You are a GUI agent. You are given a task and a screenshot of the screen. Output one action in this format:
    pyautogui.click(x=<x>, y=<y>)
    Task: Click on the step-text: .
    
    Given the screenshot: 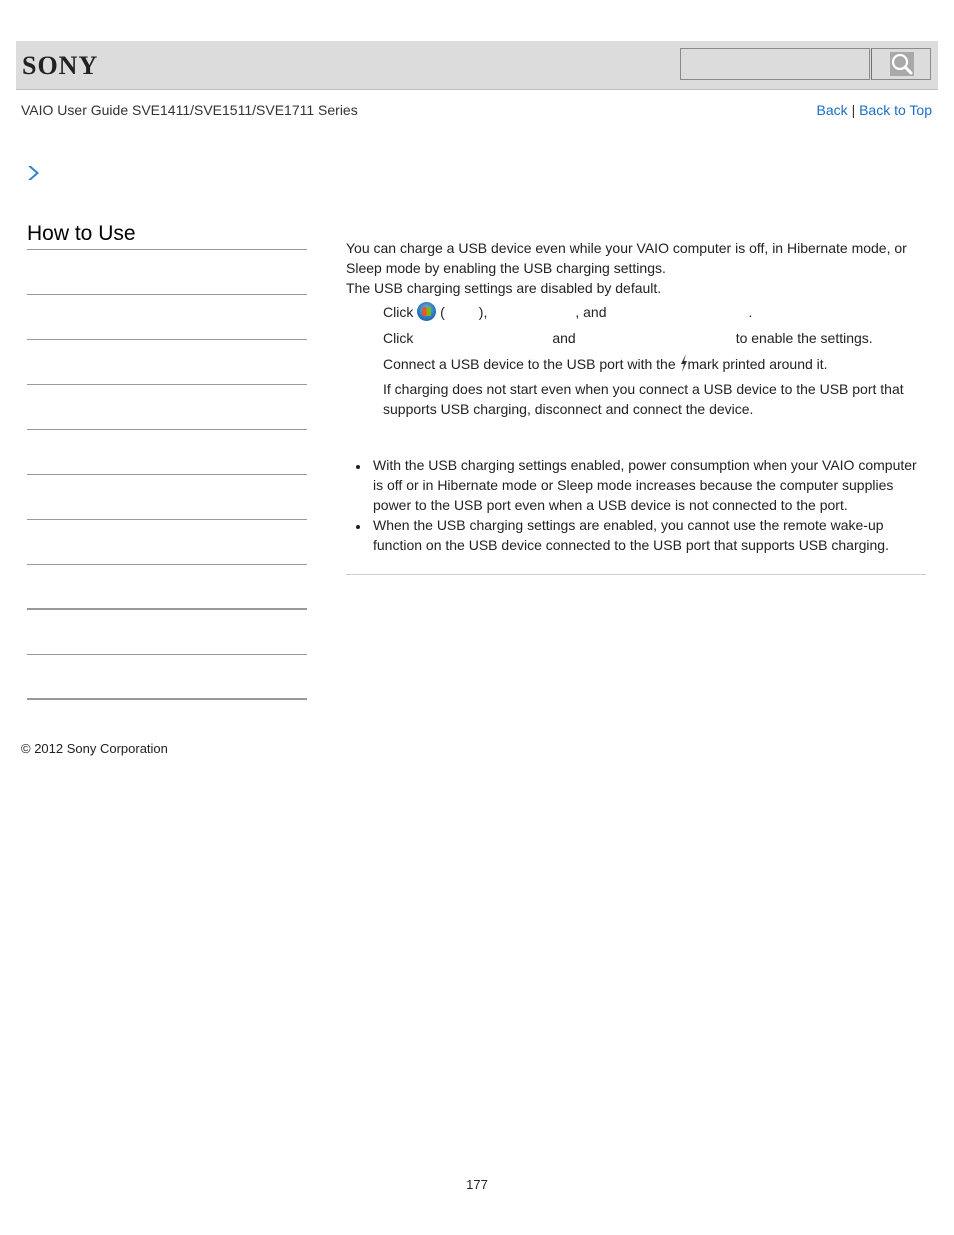 What is the action you would take?
    pyautogui.click(x=750, y=312)
    